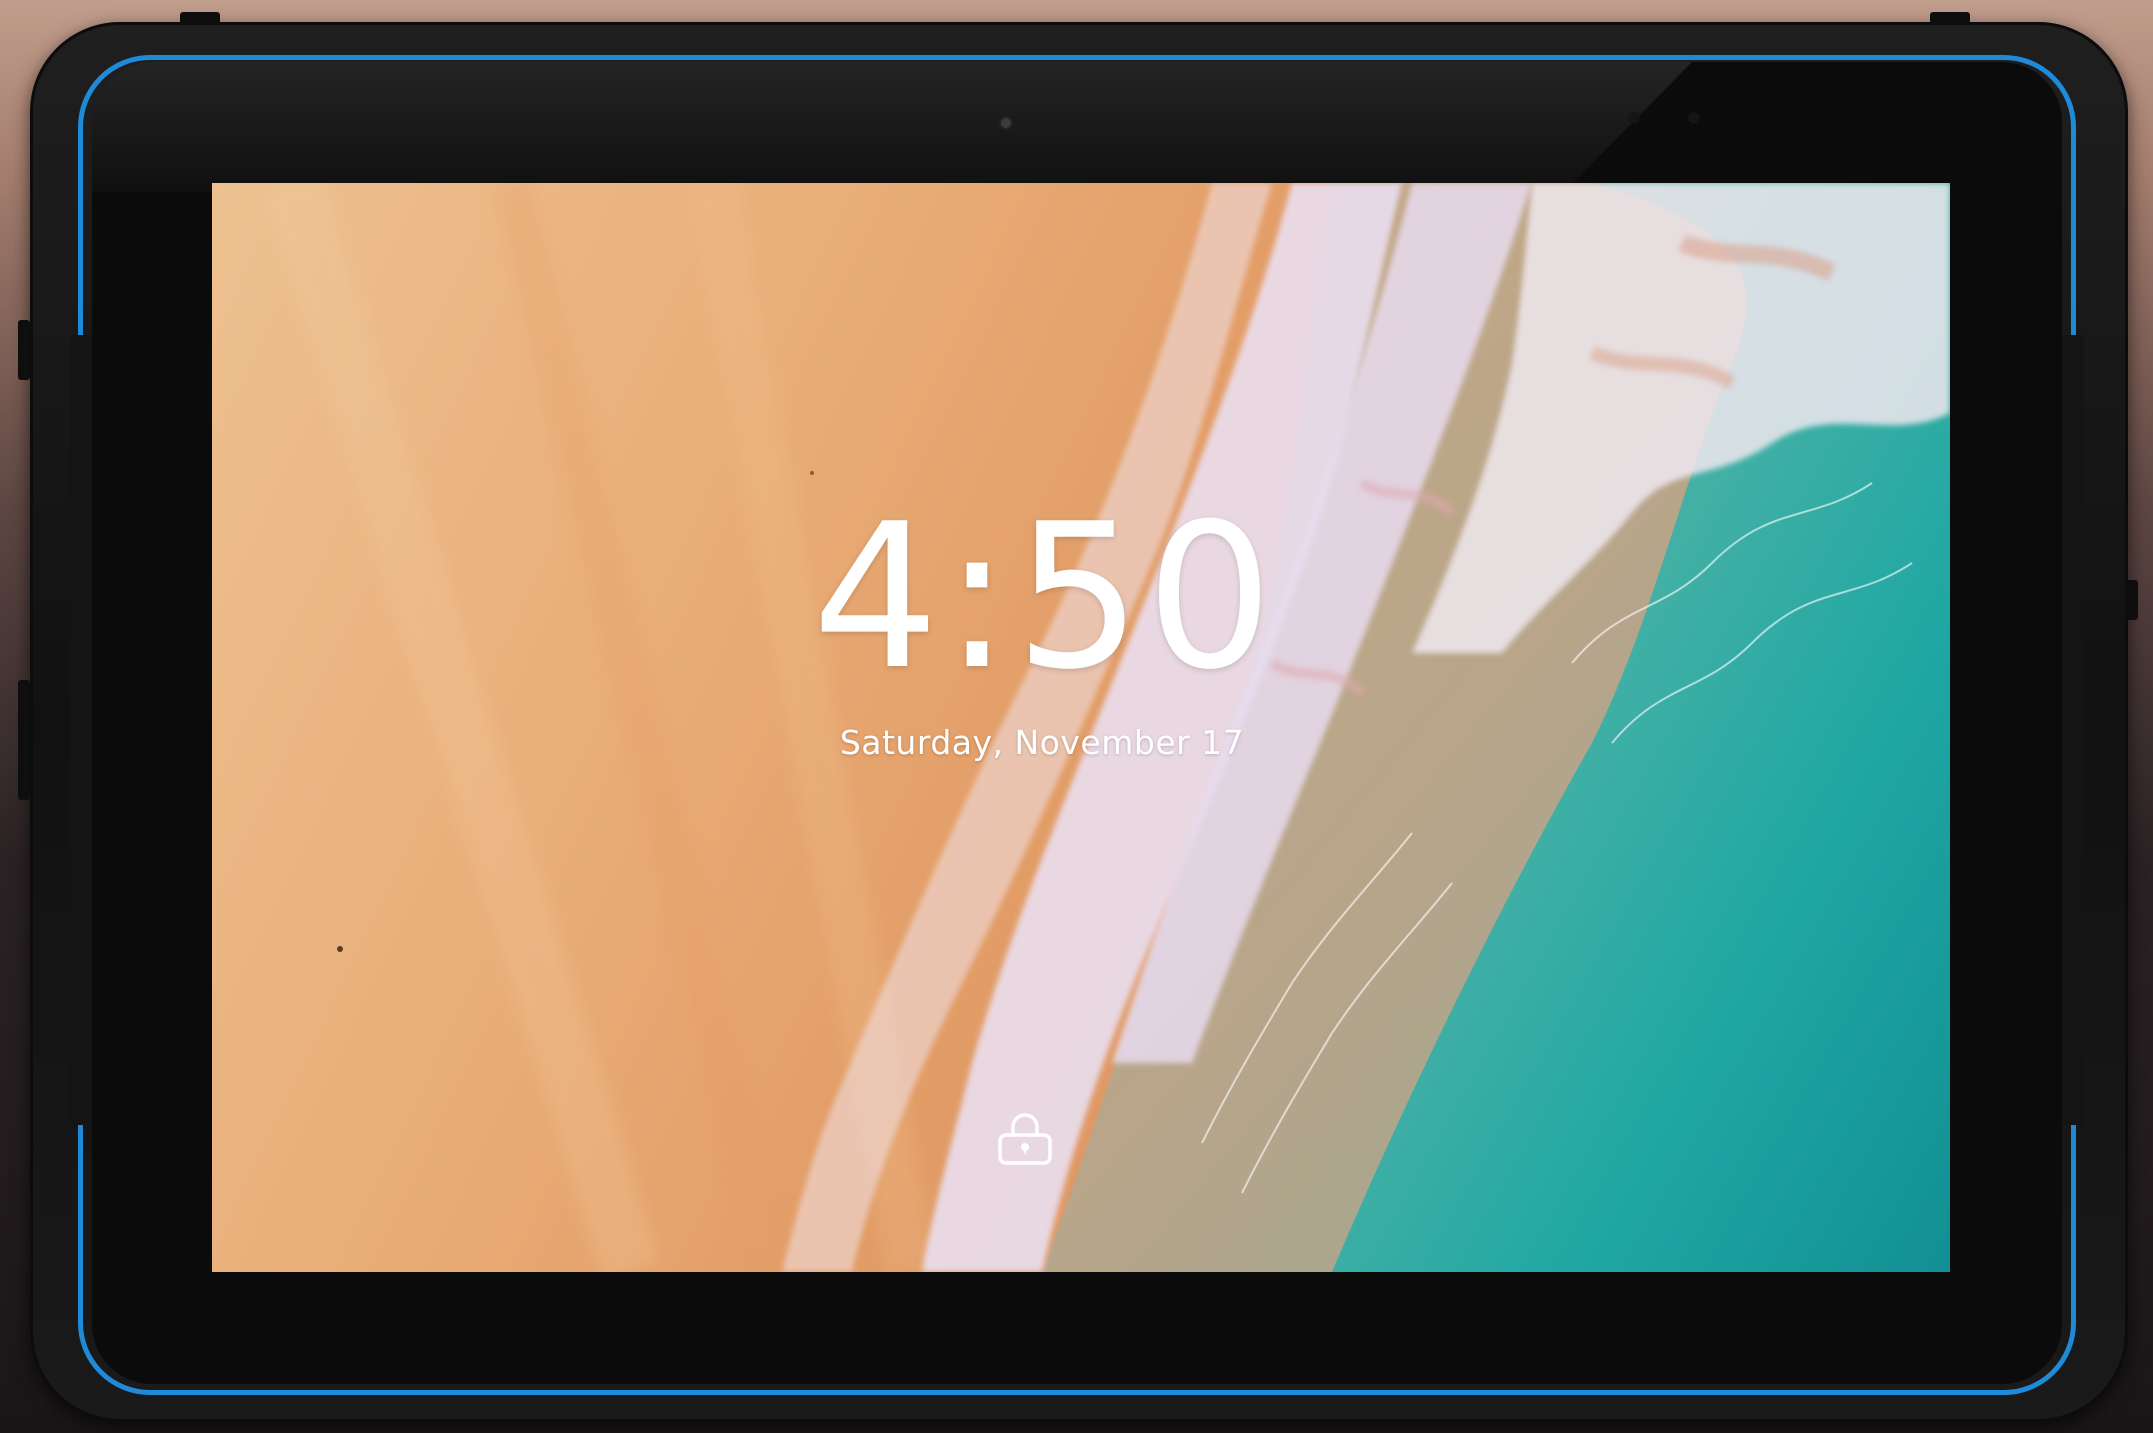 Image resolution: width=2153 pixels, height=1433 pixels. Describe the element at coordinates (24, 740) in the screenshot. I see `left-side-port` at that location.